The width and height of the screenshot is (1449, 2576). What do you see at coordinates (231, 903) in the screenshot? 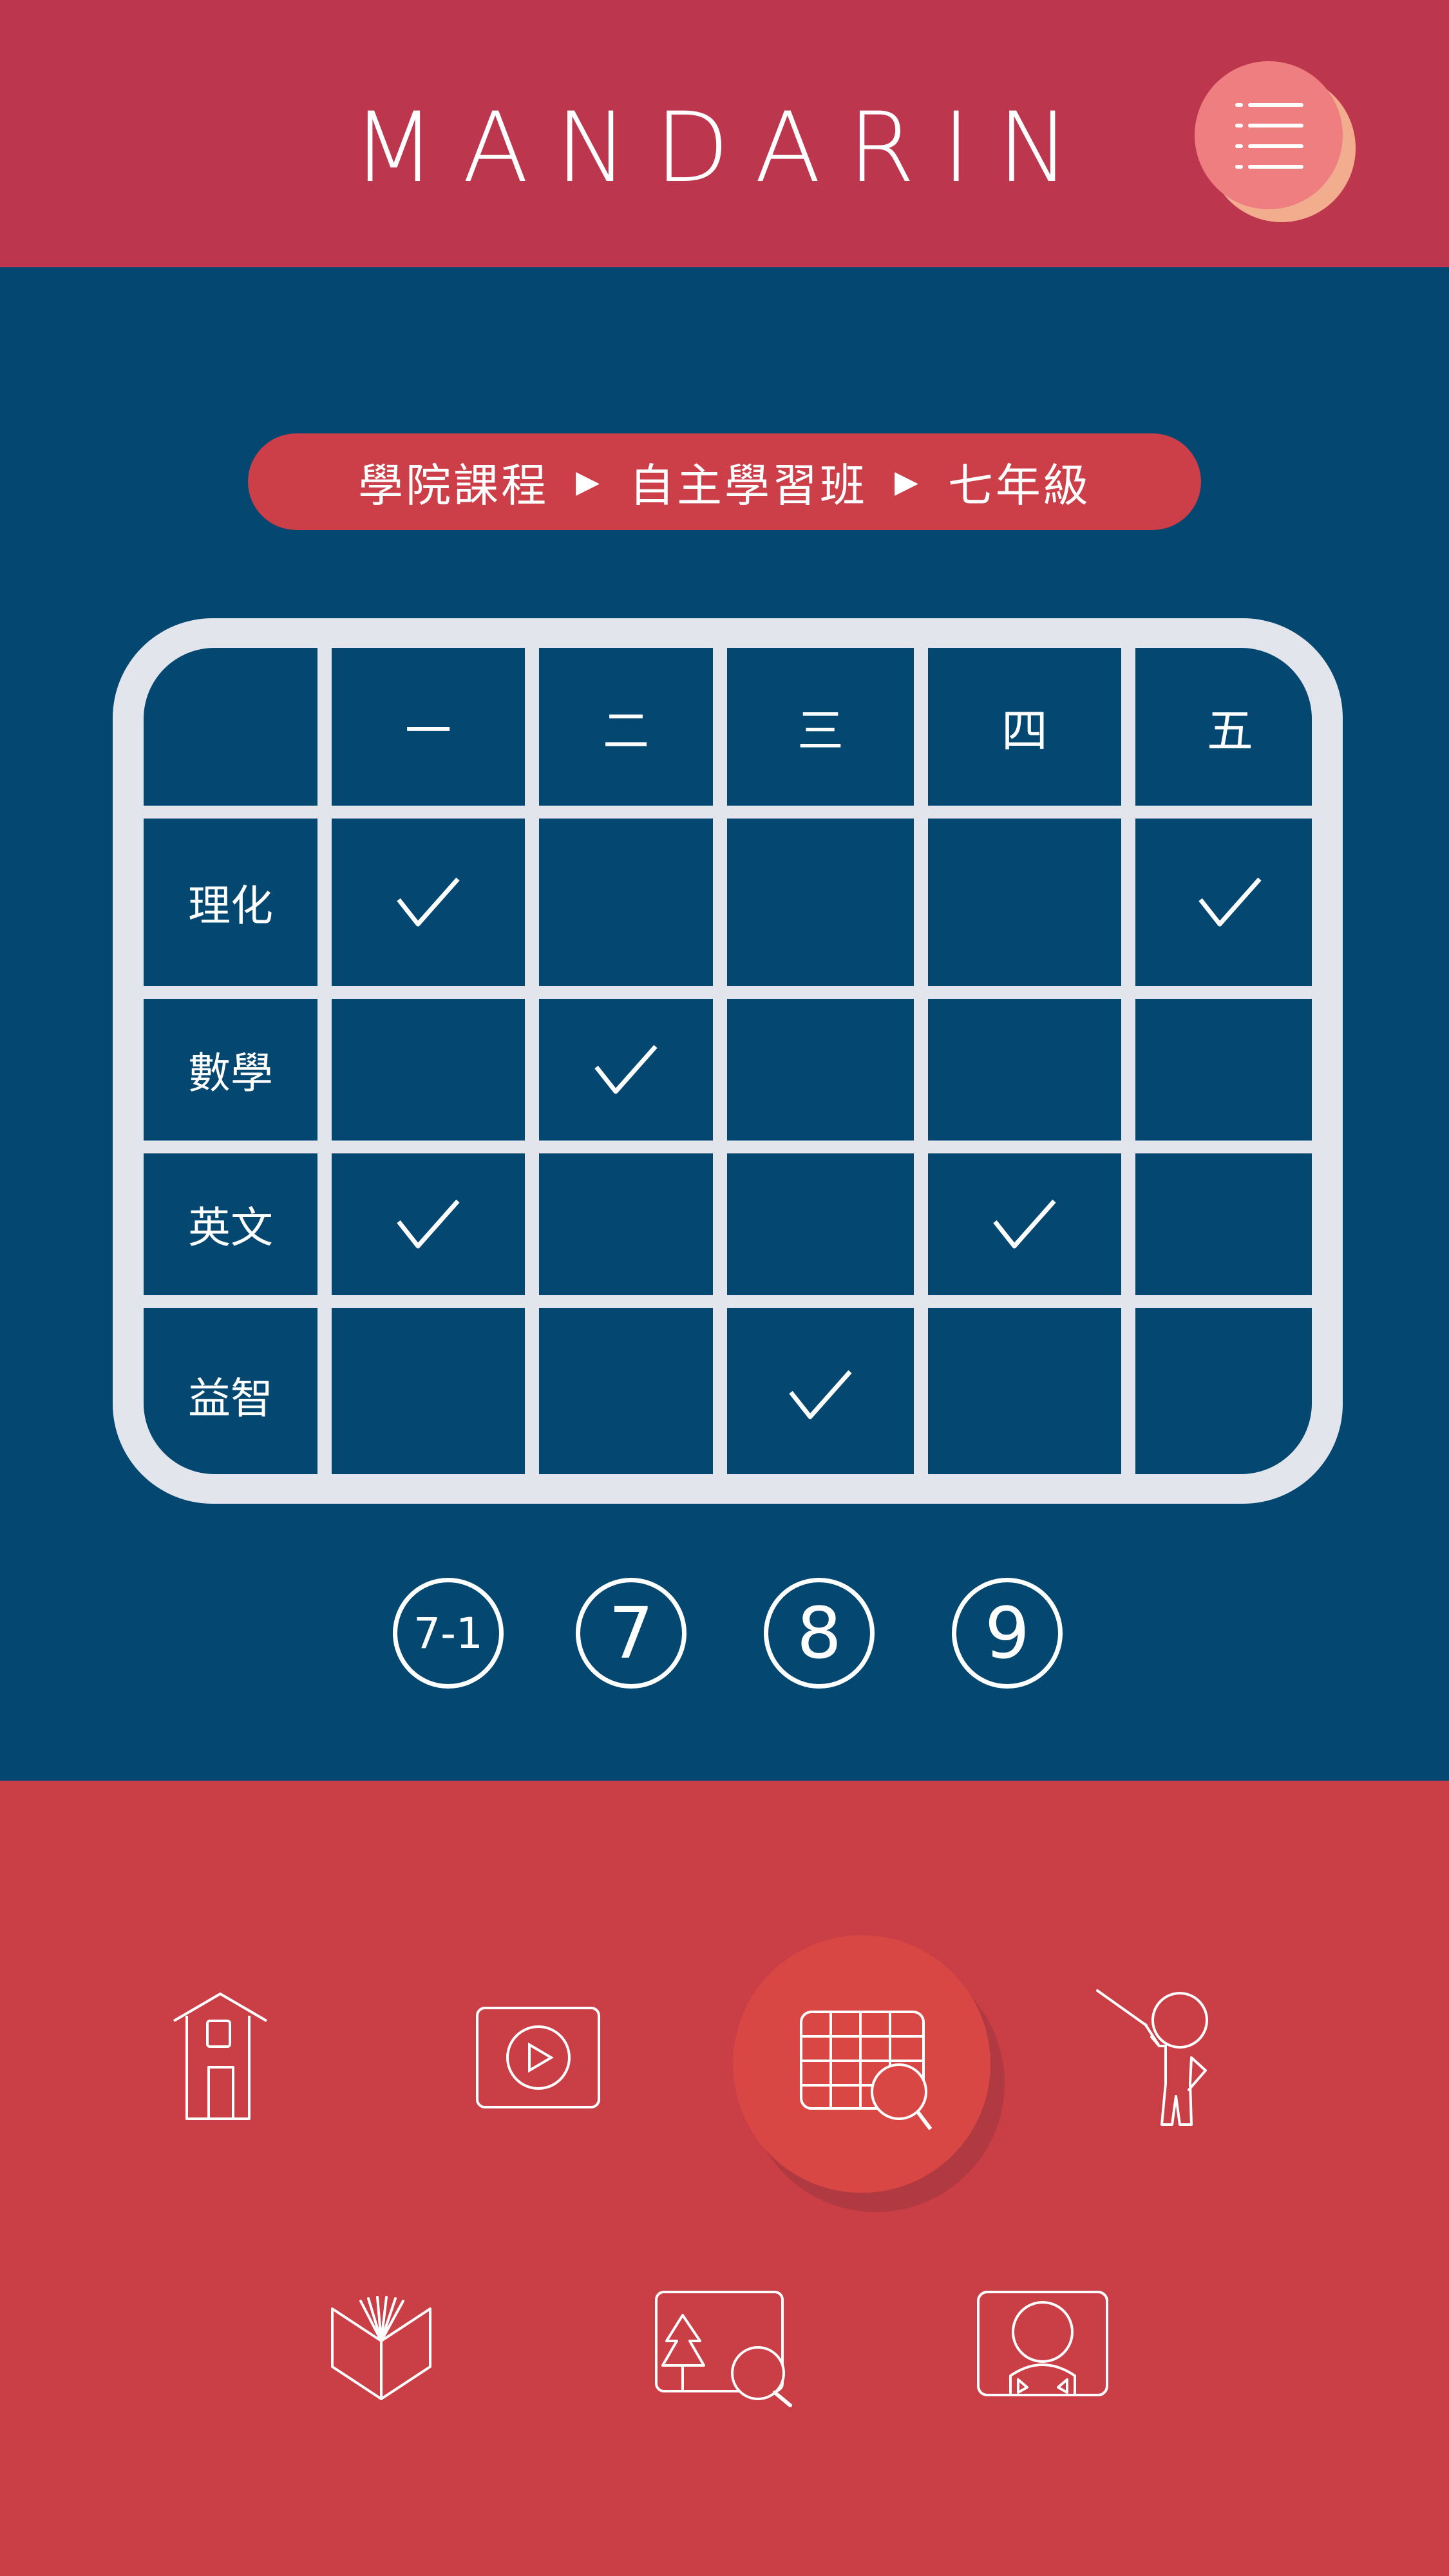
I see `subject-label: 理化` at bounding box center [231, 903].